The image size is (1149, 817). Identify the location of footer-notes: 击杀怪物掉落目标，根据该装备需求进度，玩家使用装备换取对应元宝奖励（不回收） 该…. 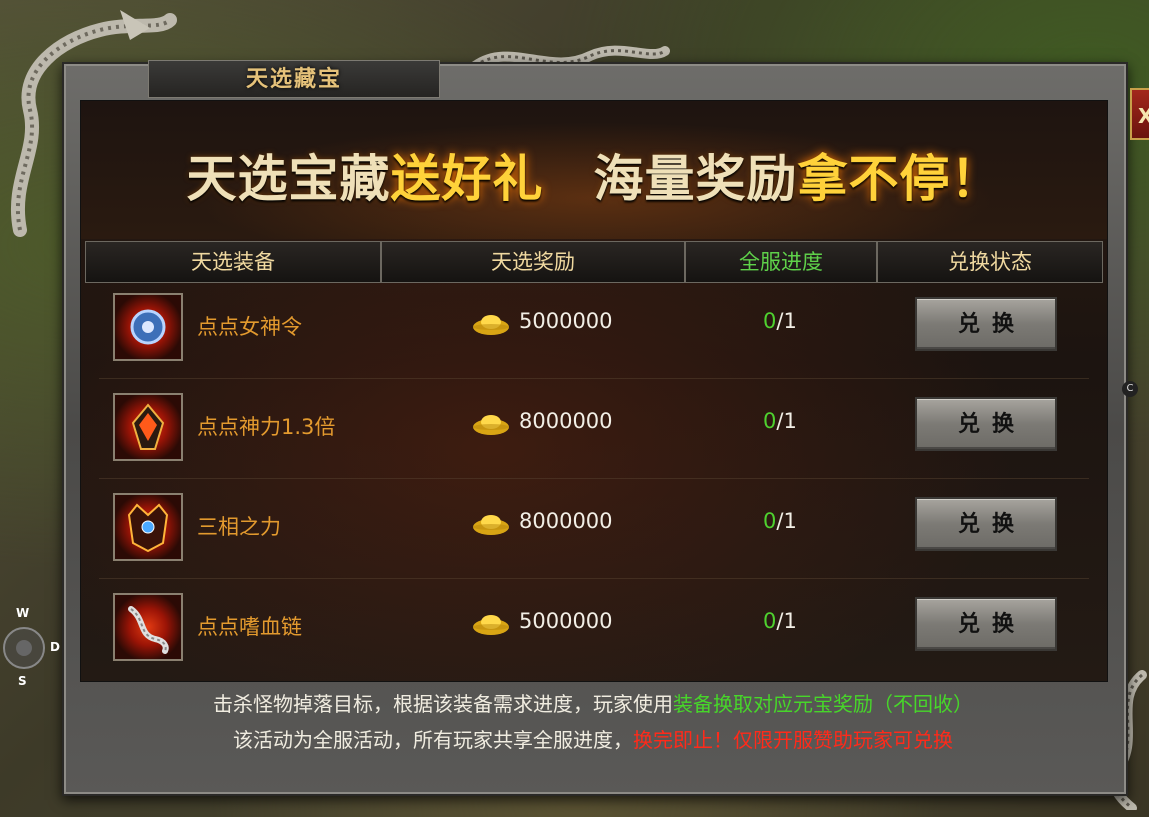
(593, 723).